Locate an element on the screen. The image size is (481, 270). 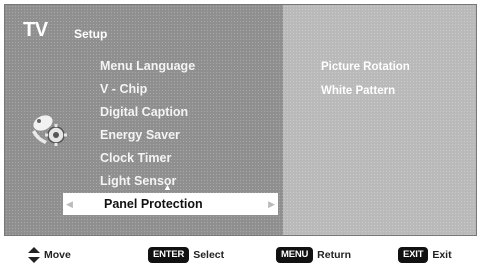
menu-key: MENU is located at coordinates (295, 255).